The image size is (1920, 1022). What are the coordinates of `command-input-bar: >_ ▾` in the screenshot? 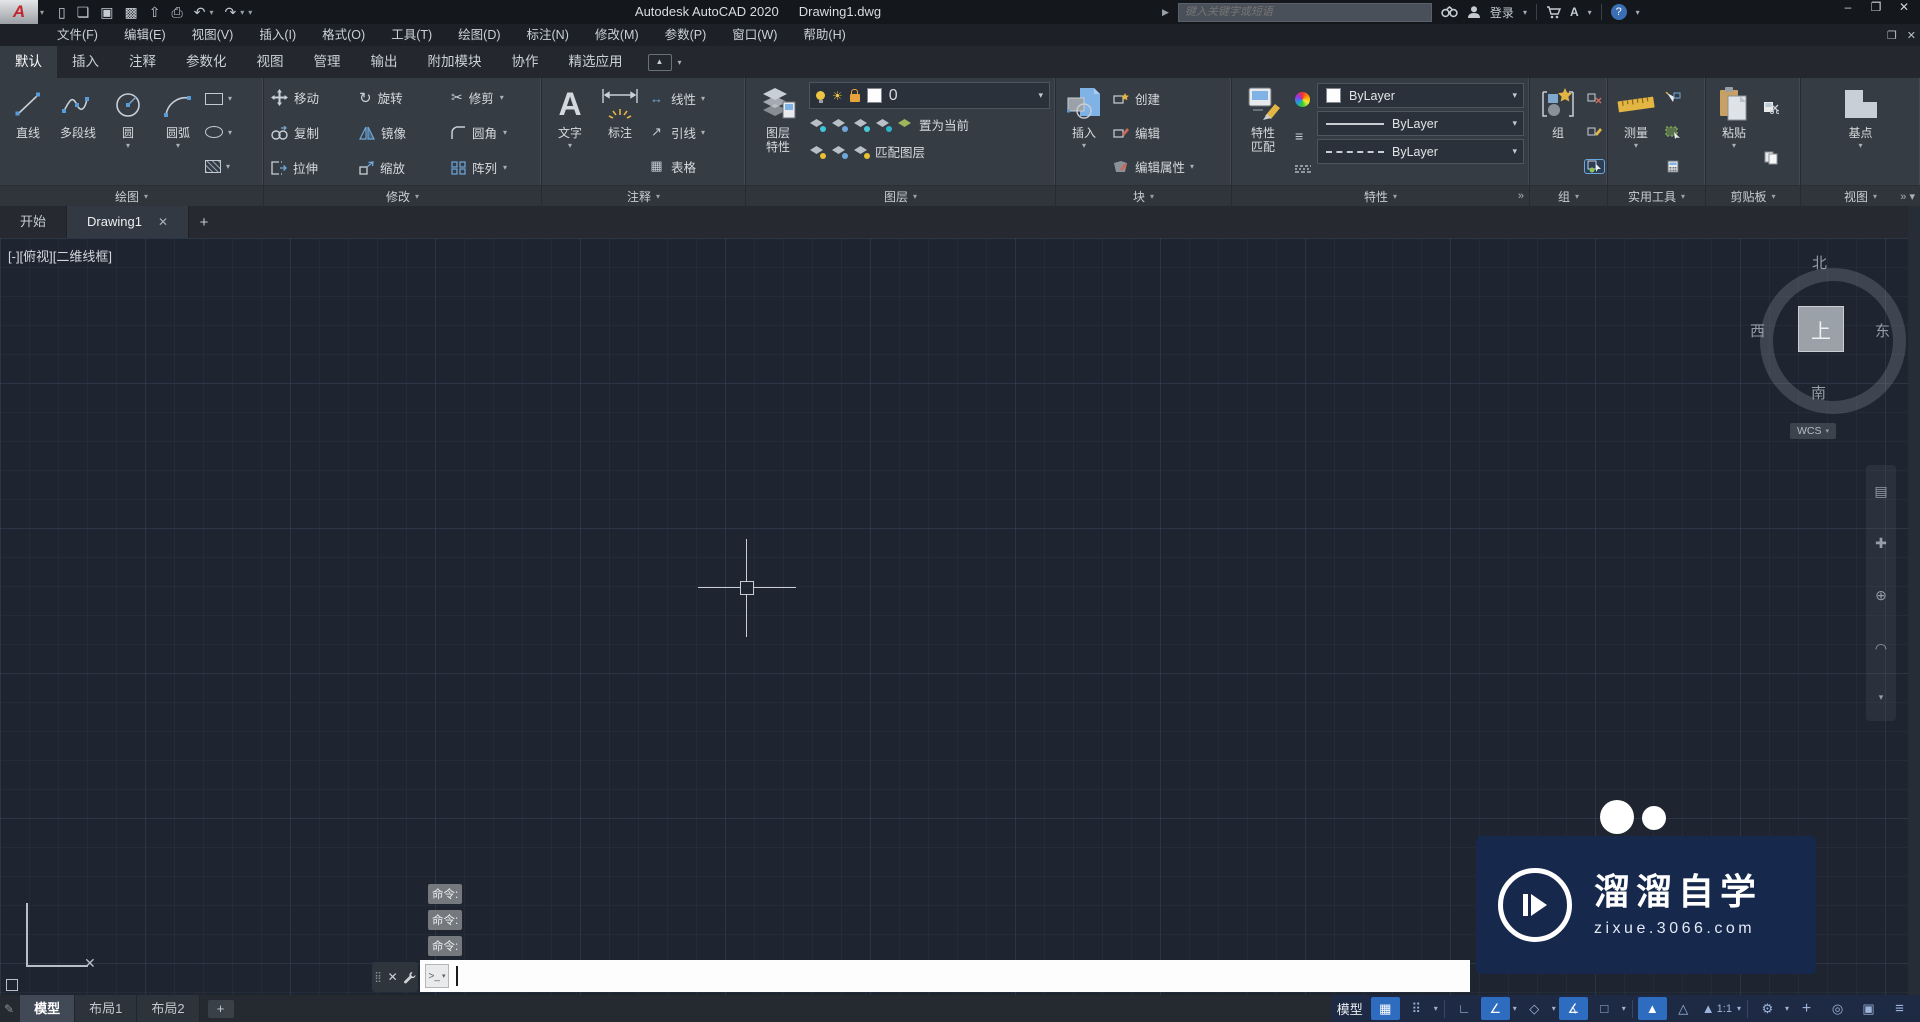 It's located at (945, 976).